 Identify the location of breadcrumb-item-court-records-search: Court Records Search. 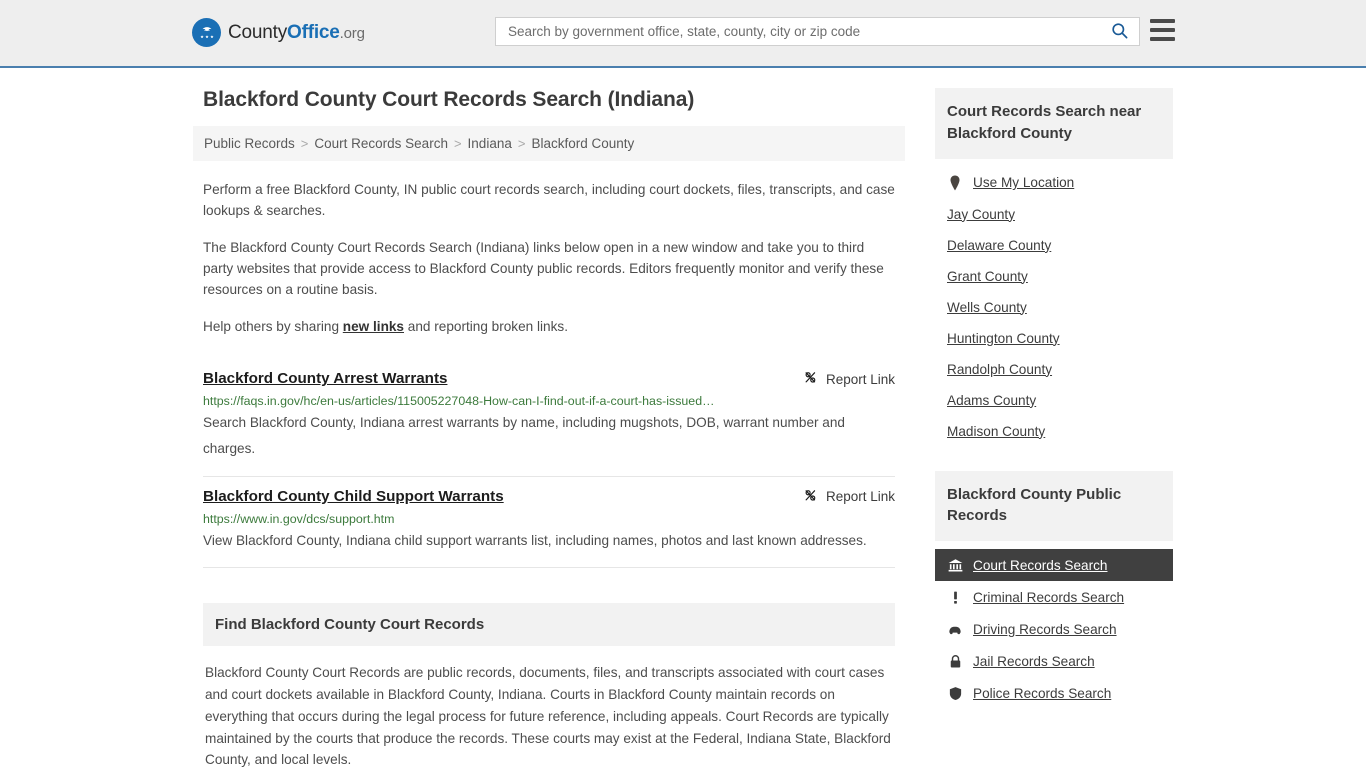
(381, 143).